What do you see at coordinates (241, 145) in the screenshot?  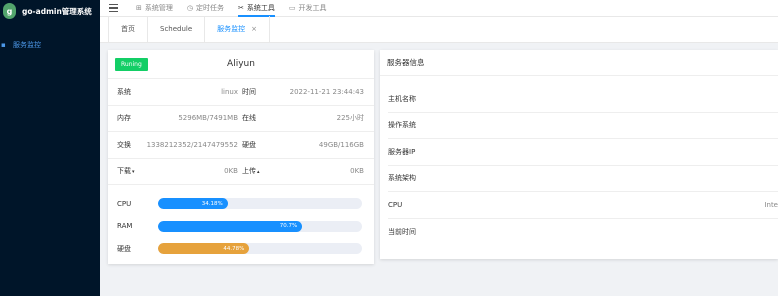 I see `status-row-swap: 交换 1338212352/2147479552 硬盘 49GB/116GB` at bounding box center [241, 145].